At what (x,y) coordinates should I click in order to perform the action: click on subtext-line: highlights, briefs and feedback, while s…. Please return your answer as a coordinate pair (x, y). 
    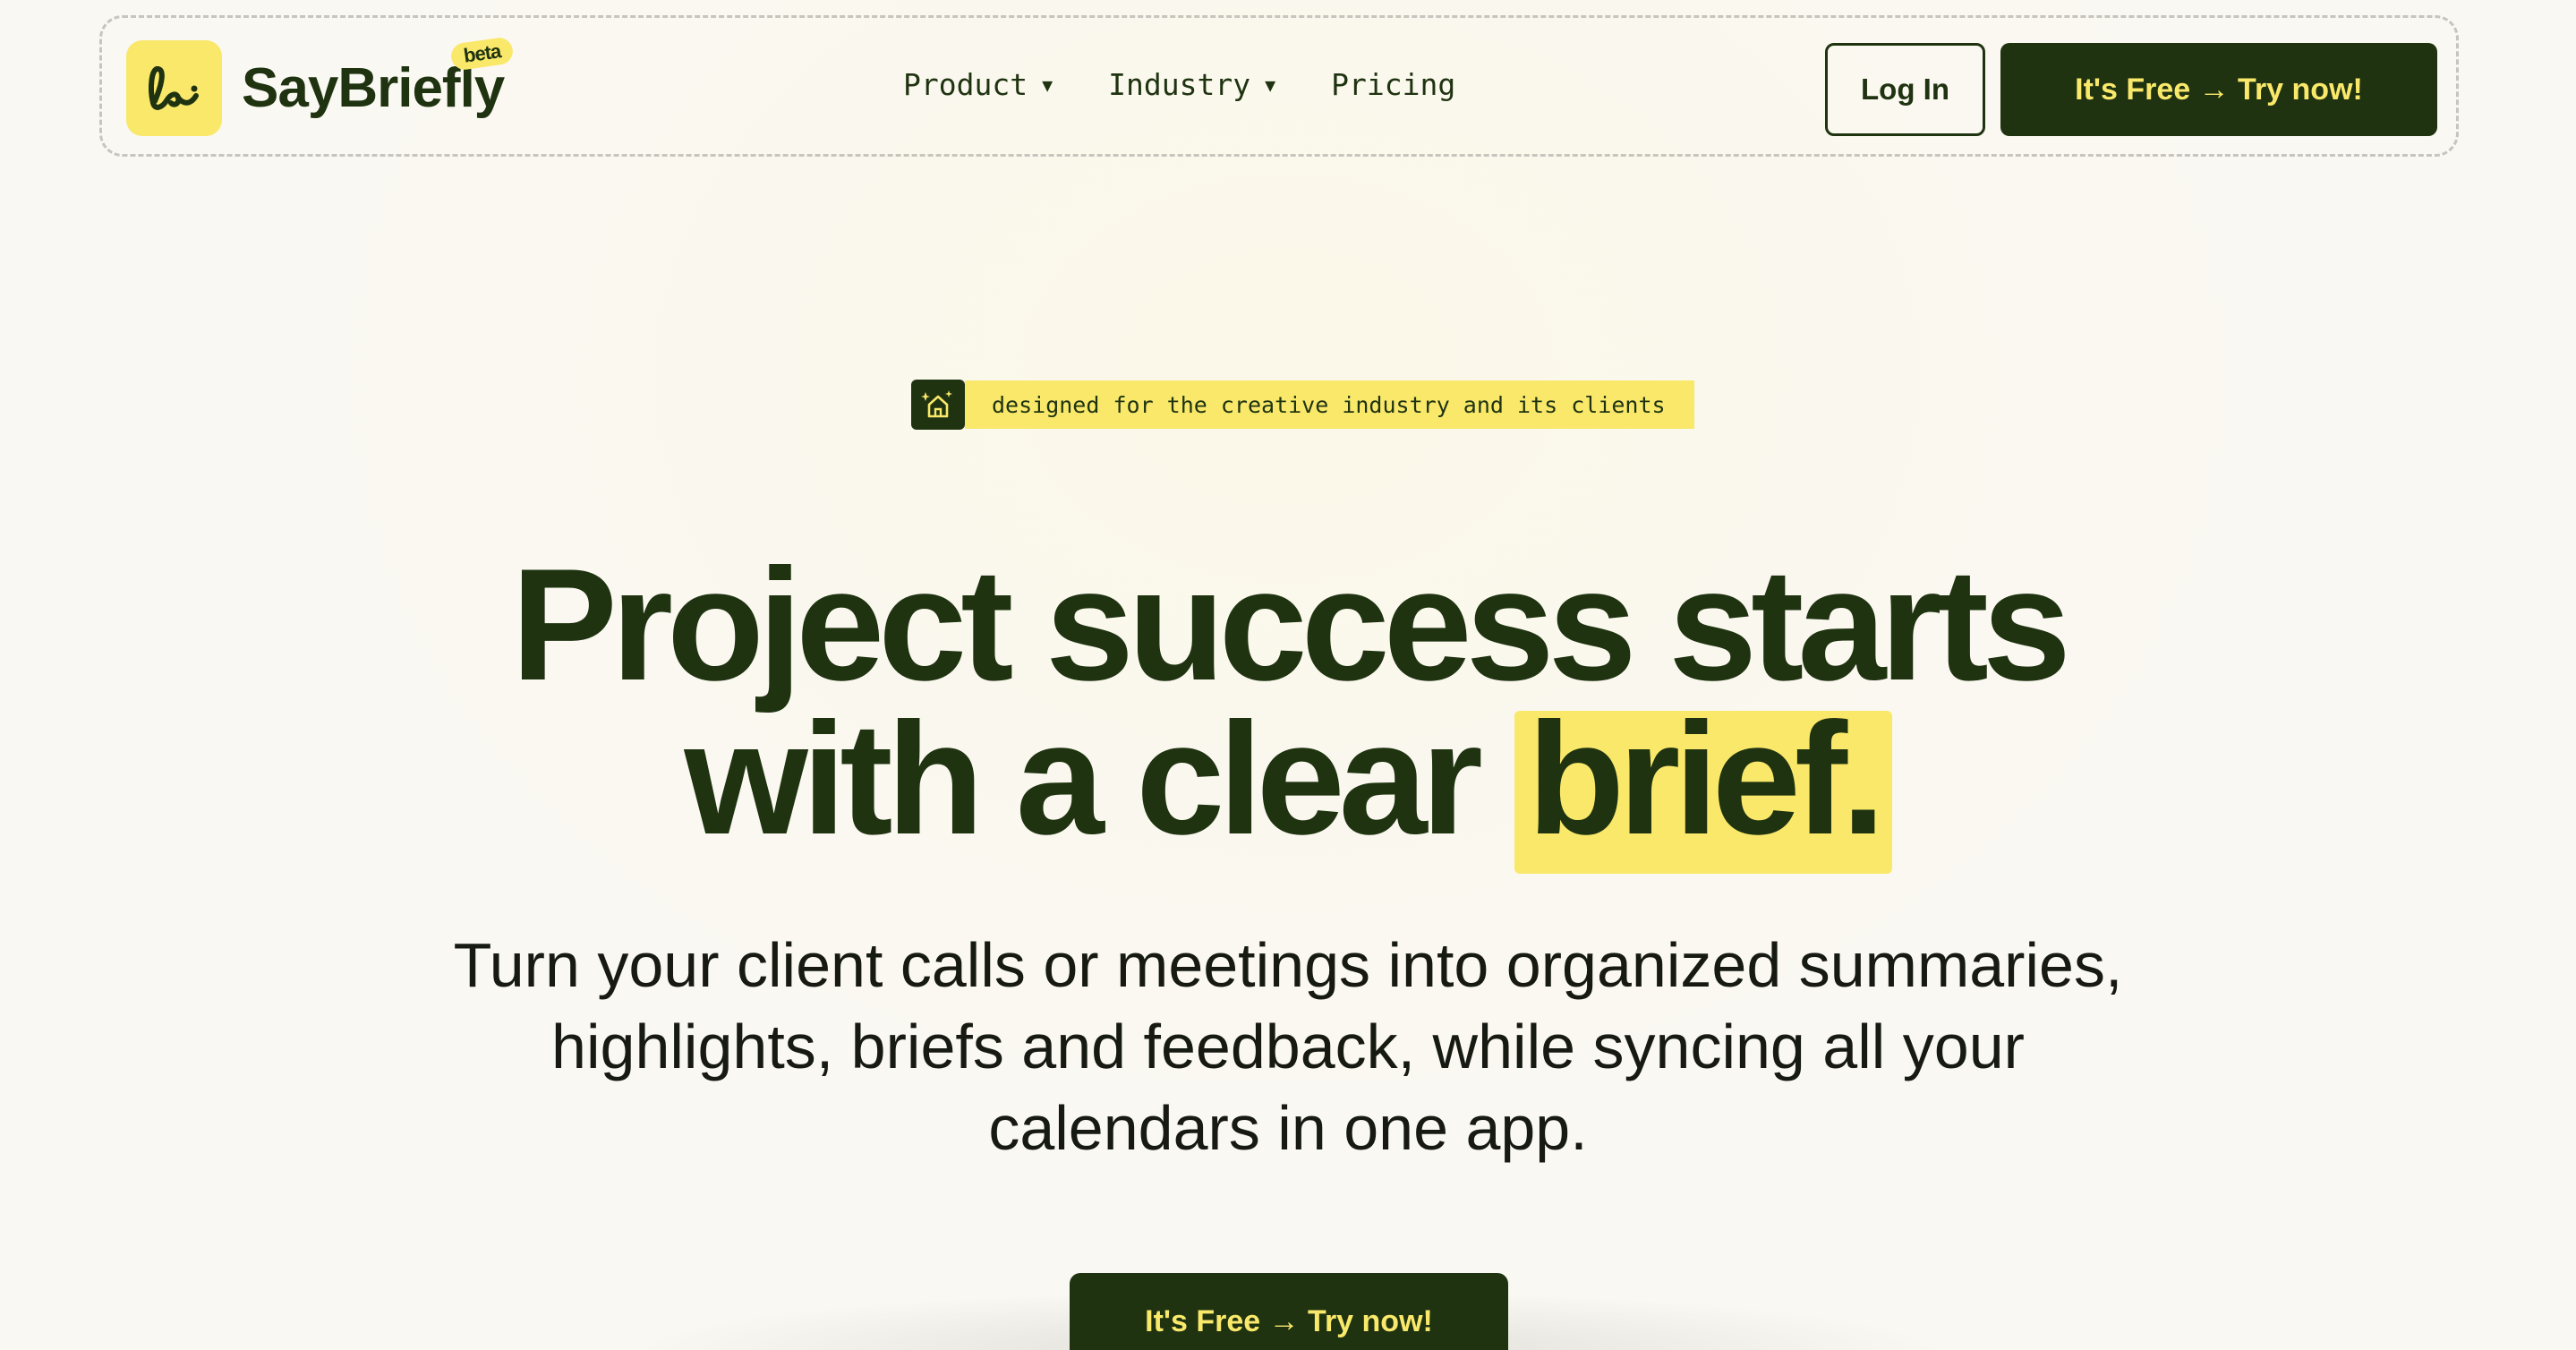
    Looking at the image, I should click on (1288, 1047).